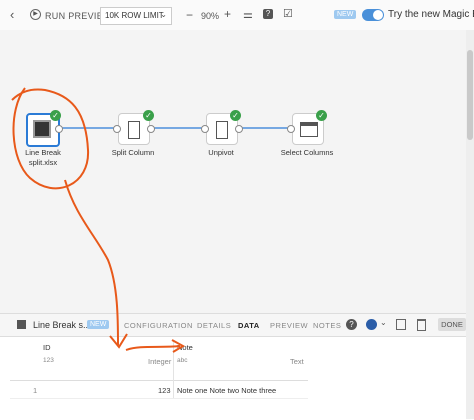 The height and width of the screenshot is (420, 474). Describe the element at coordinates (470, 224) in the screenshot. I see `vertical-scrollbar` at that location.